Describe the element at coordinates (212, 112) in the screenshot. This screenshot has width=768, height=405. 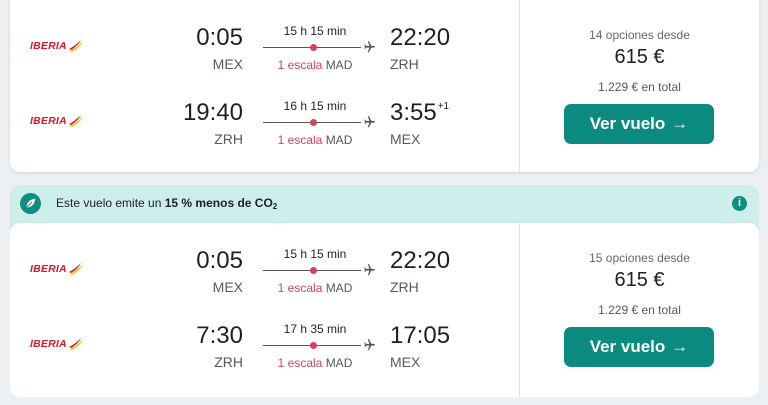
I see `departure-time: 19:40` at that location.